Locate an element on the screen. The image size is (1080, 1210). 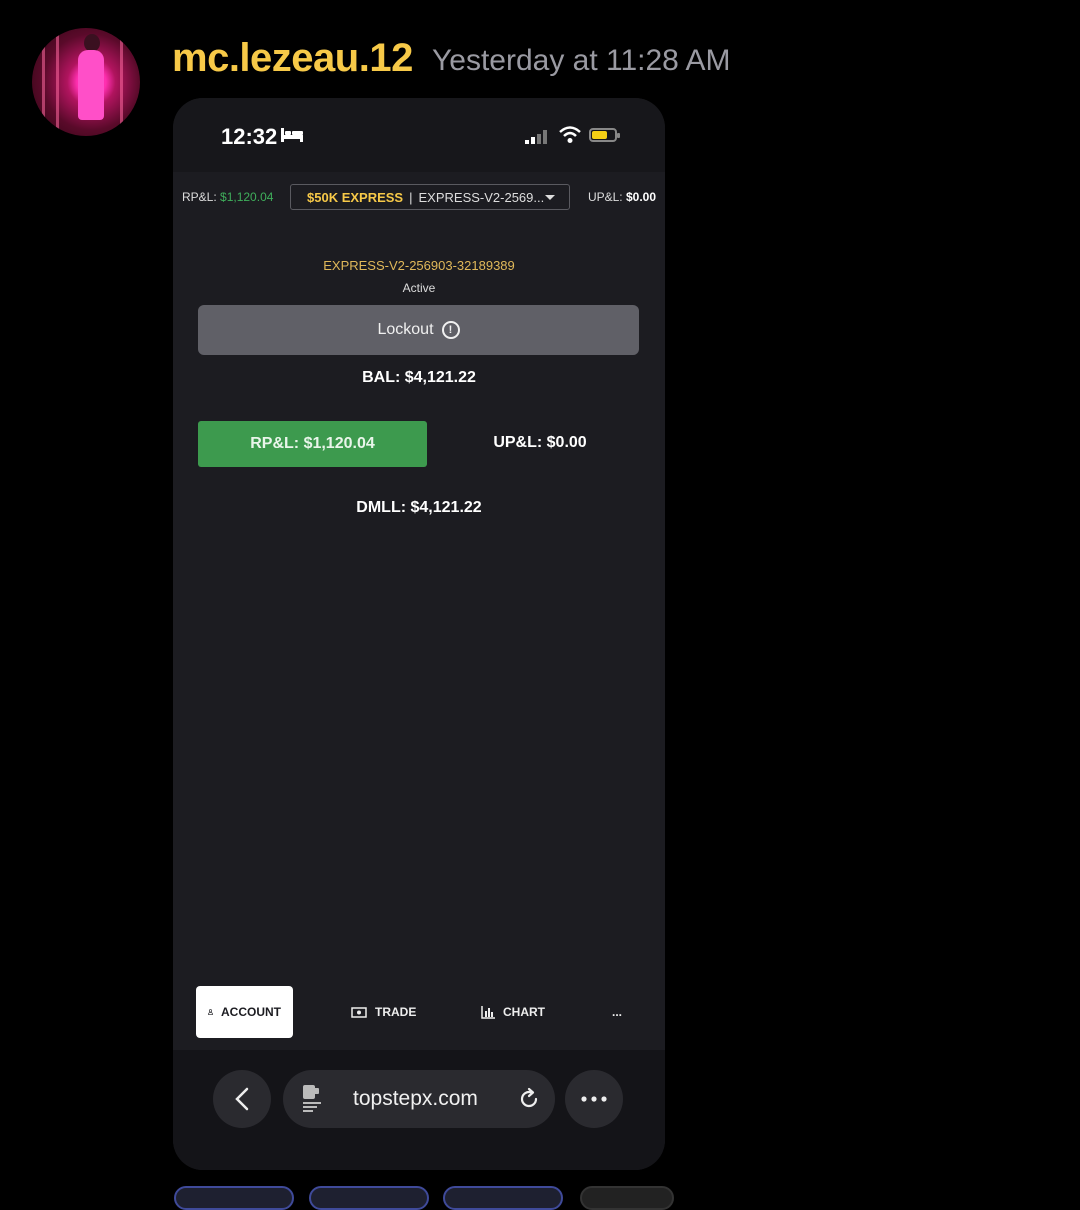
browser-more-button is located at coordinates (594, 1099).